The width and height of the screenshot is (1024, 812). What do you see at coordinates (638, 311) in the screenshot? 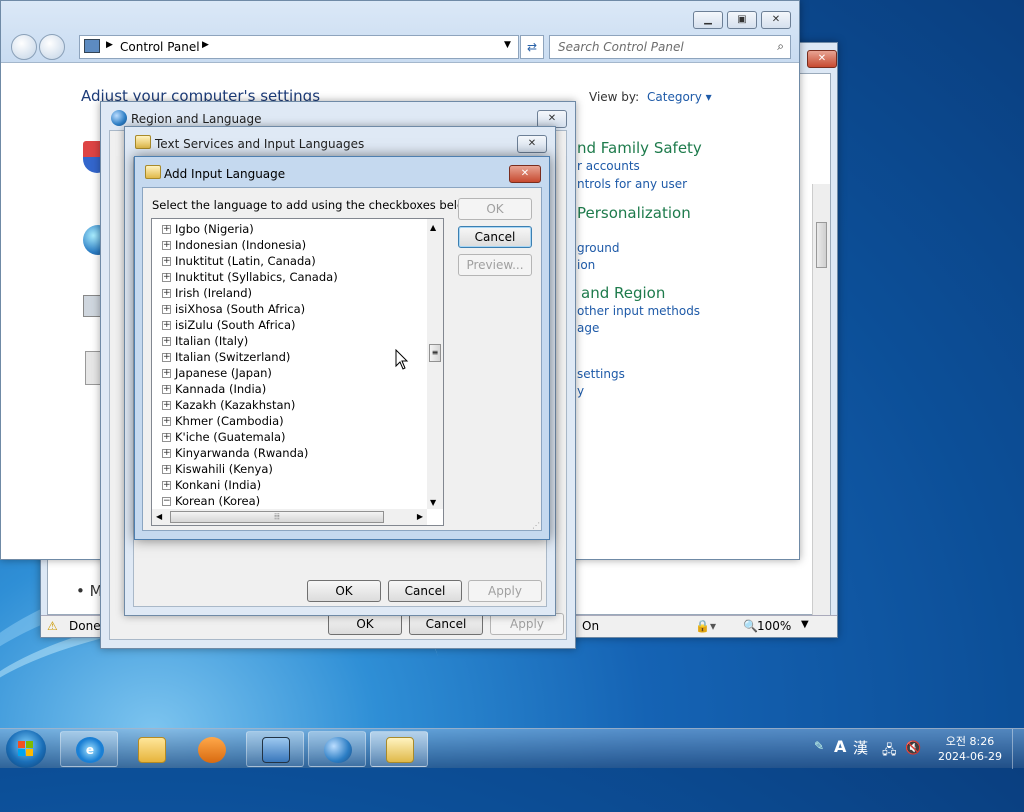
I see `category-link: other input methods` at bounding box center [638, 311].